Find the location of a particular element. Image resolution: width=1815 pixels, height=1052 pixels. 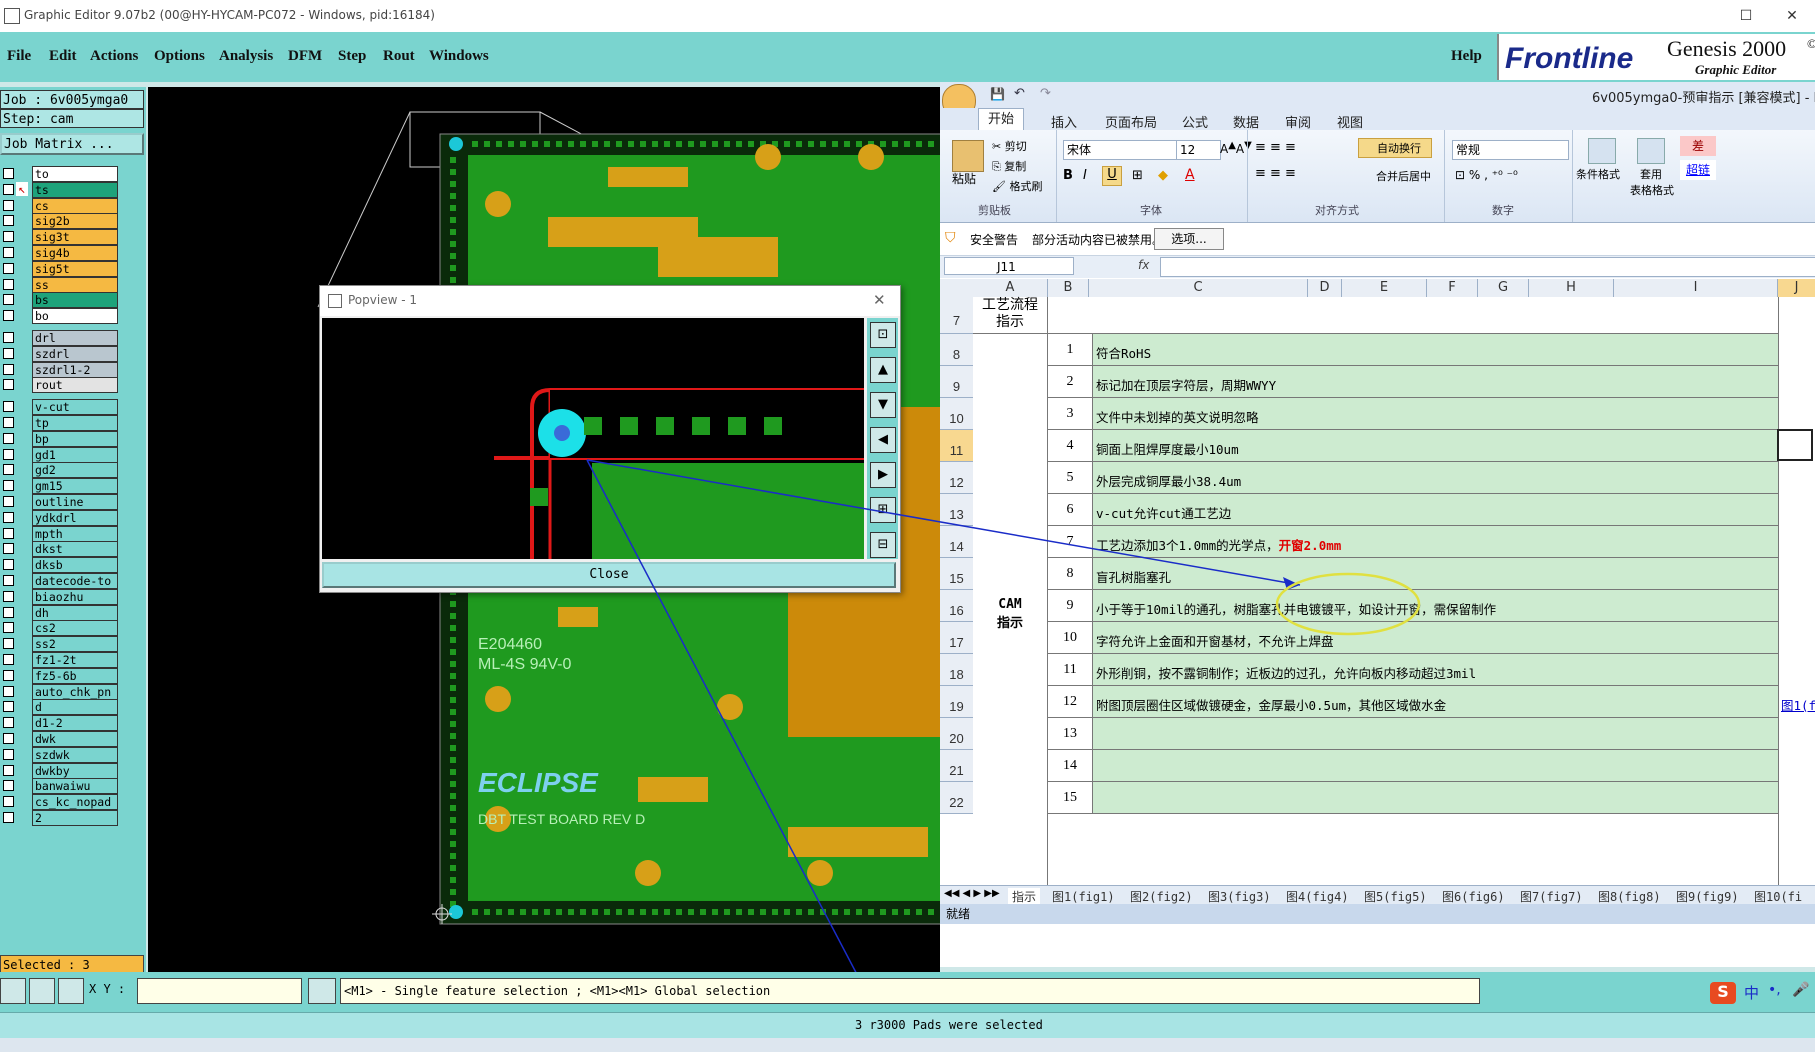

menu-rout: Rout is located at coordinates (399, 56).